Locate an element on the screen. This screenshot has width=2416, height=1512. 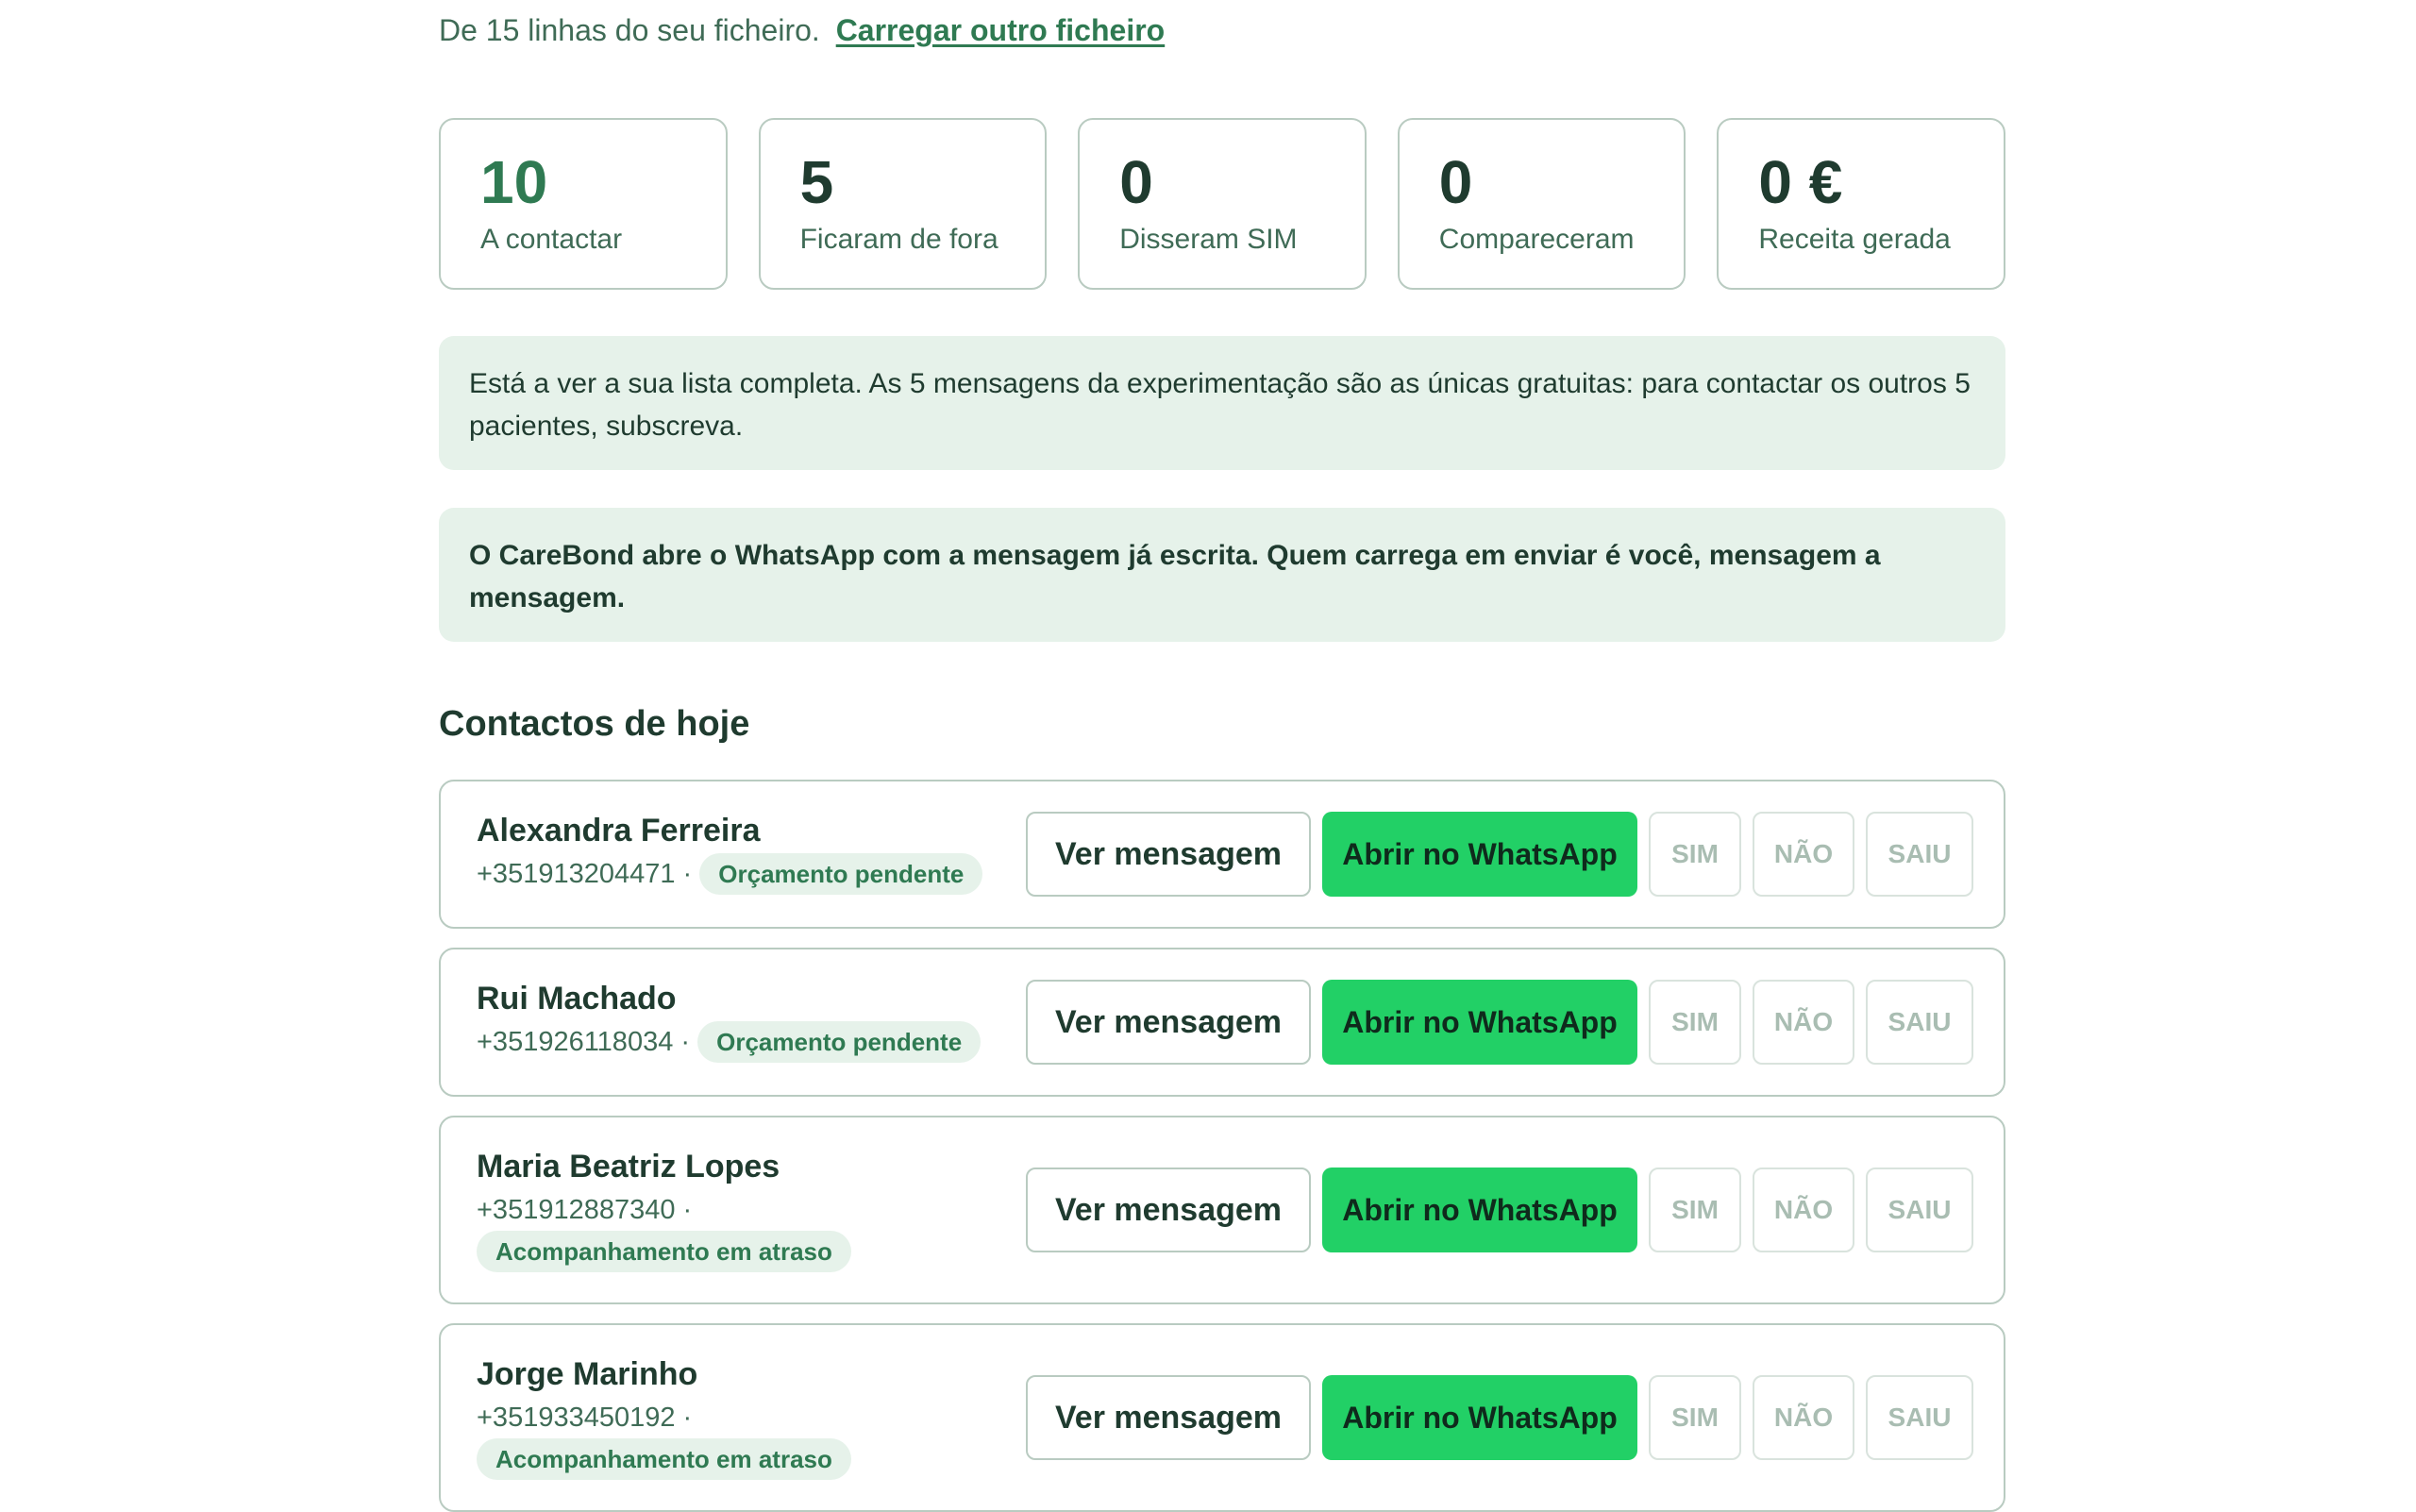
stat-label: A contactar is located at coordinates (551, 239).